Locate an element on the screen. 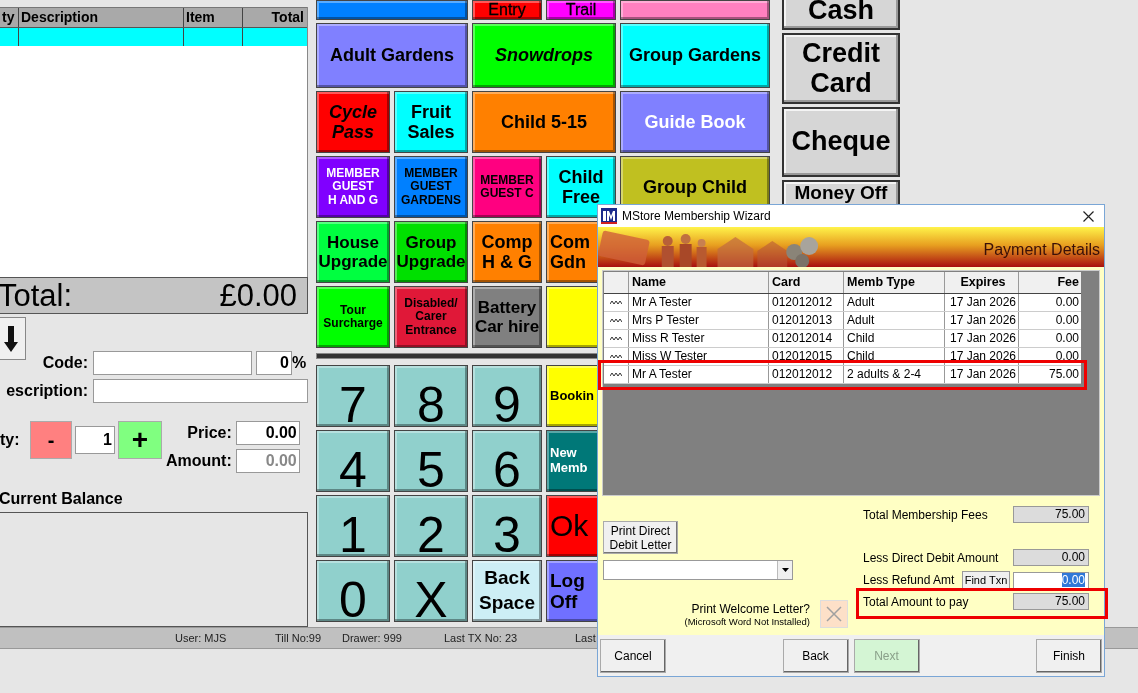  quantity-field: 1 is located at coordinates (95, 440).